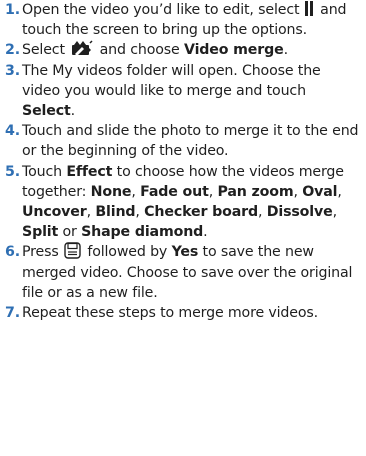 This screenshot has width=366, height=456. I want to click on option-video-merge: Video merge, so click(233, 50).